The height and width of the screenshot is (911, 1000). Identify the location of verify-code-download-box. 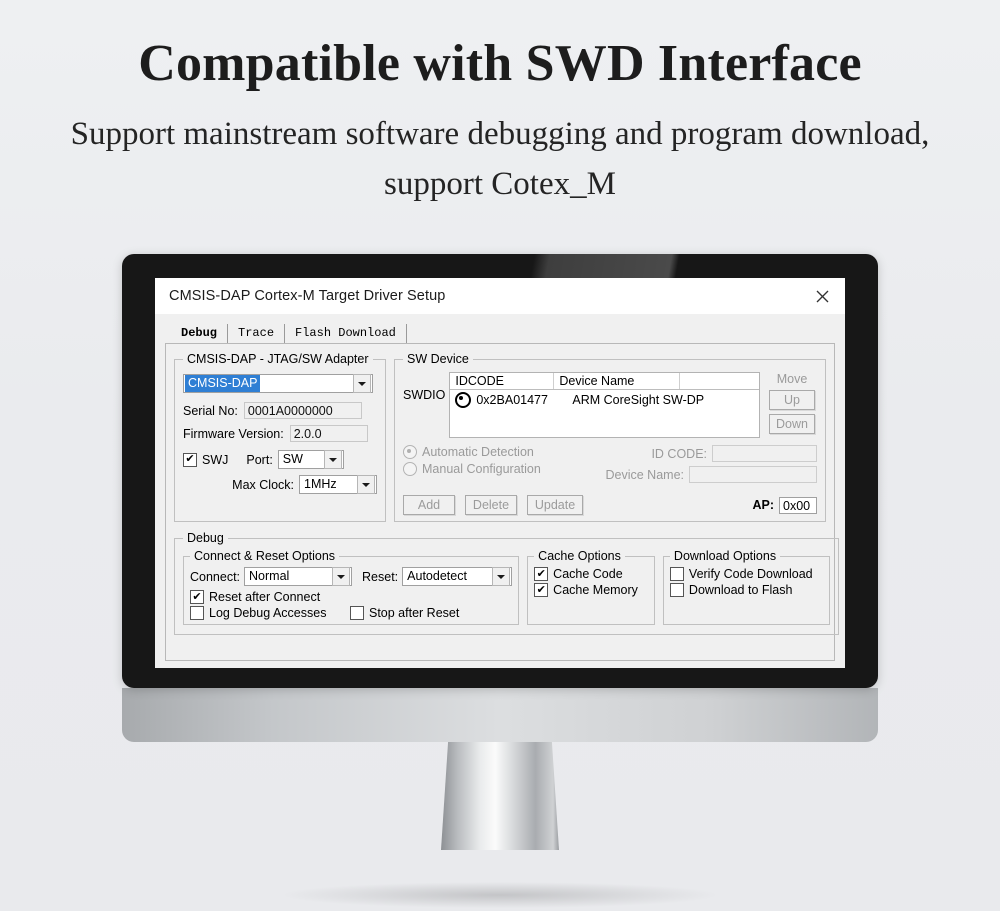
(676, 574).